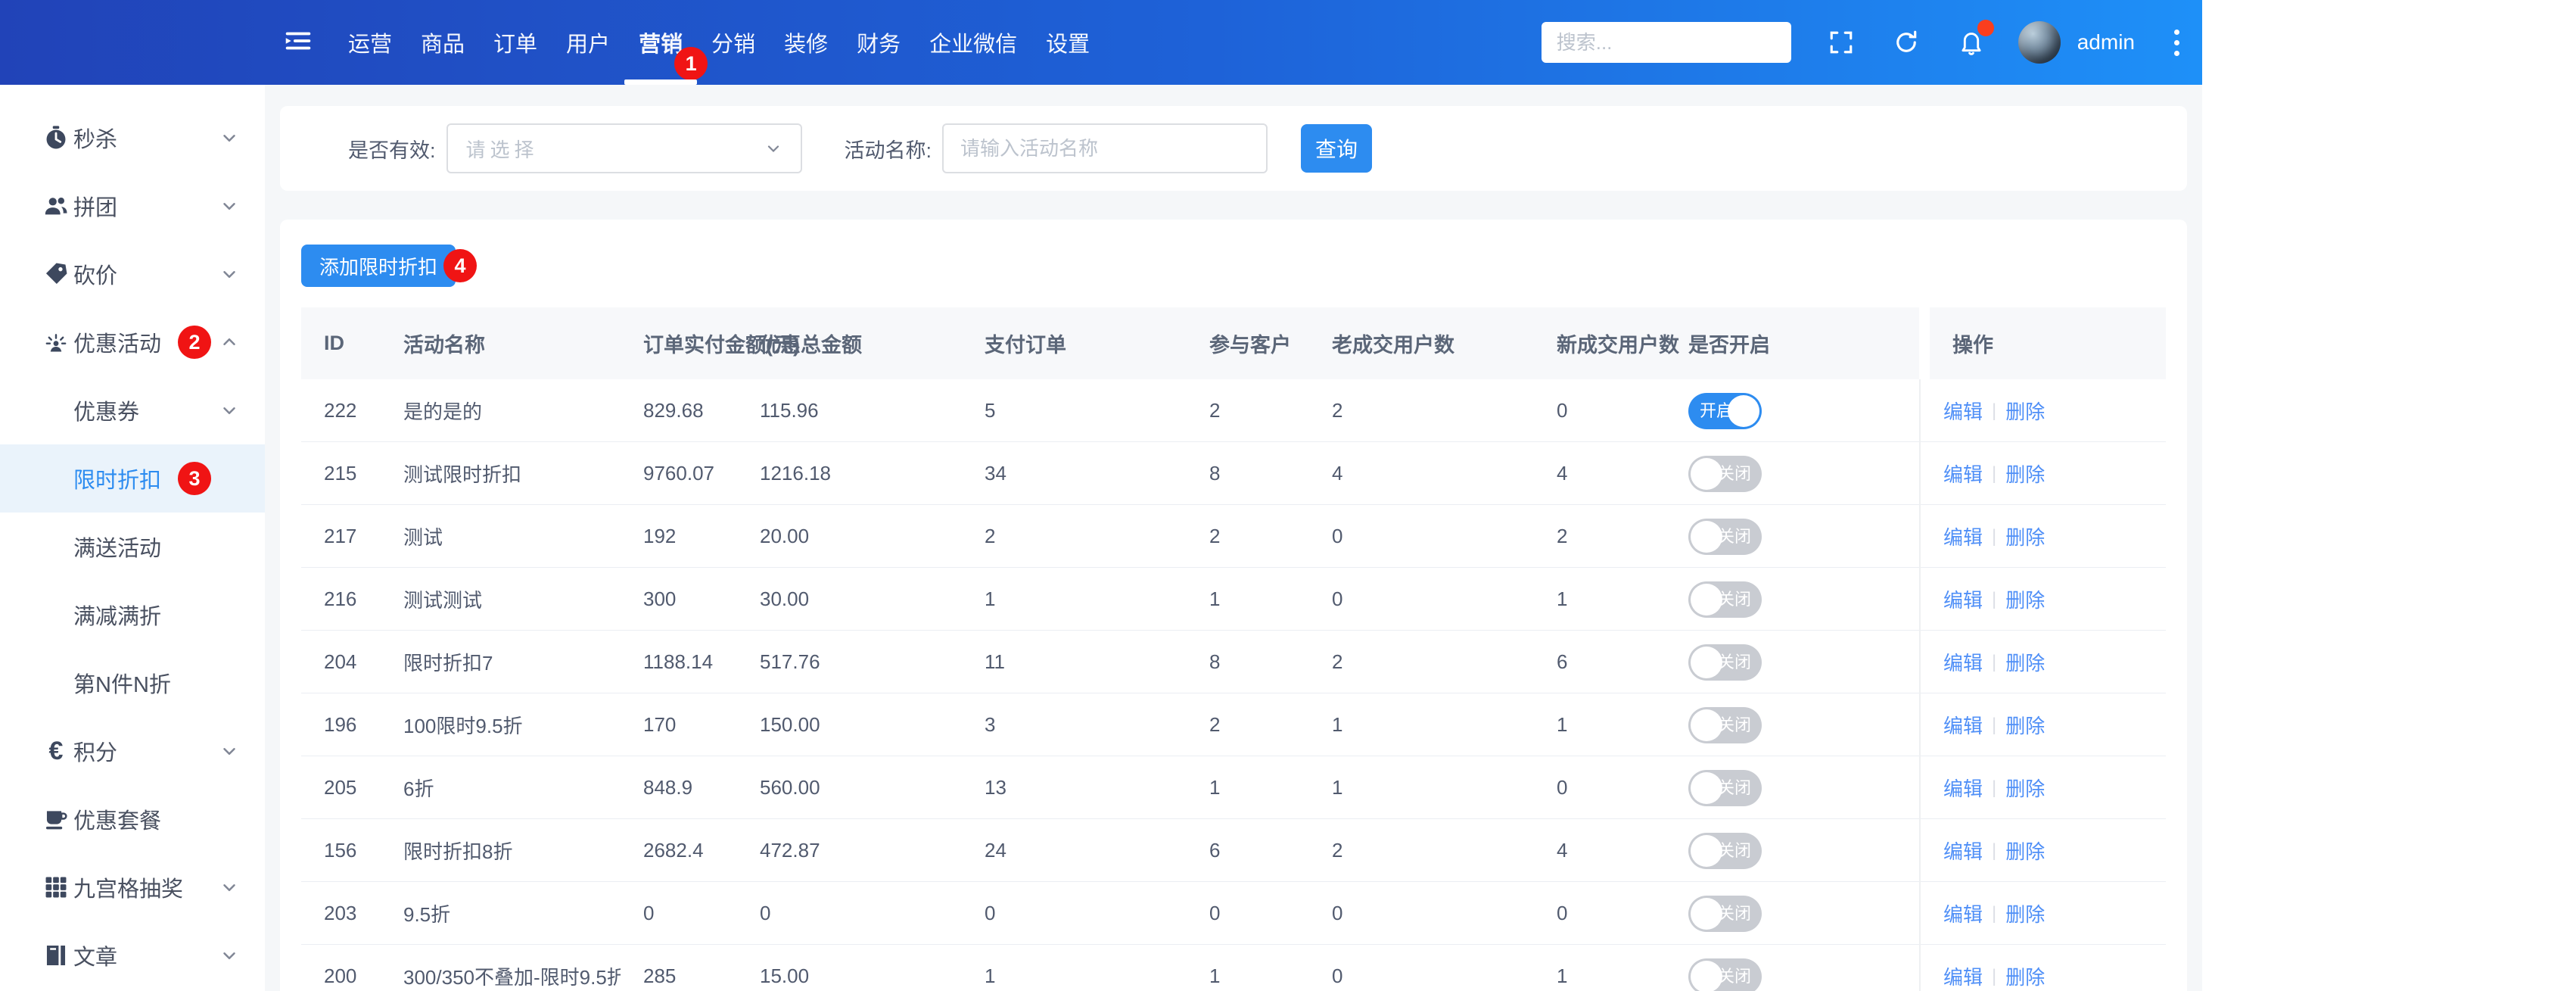  I want to click on avatar, so click(2040, 42).